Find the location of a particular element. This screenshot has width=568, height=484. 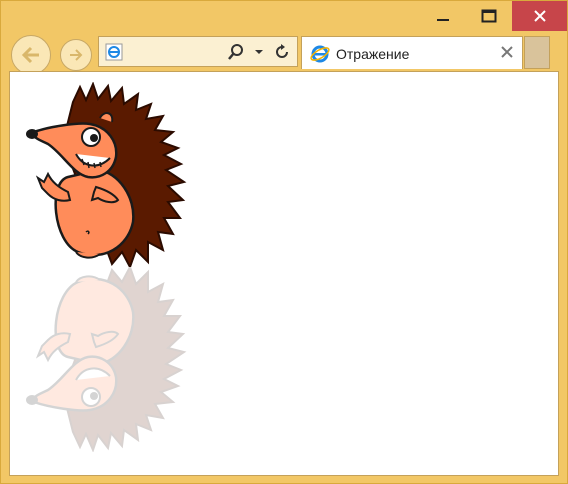

back-arrow-icon is located at coordinates (30, 55).